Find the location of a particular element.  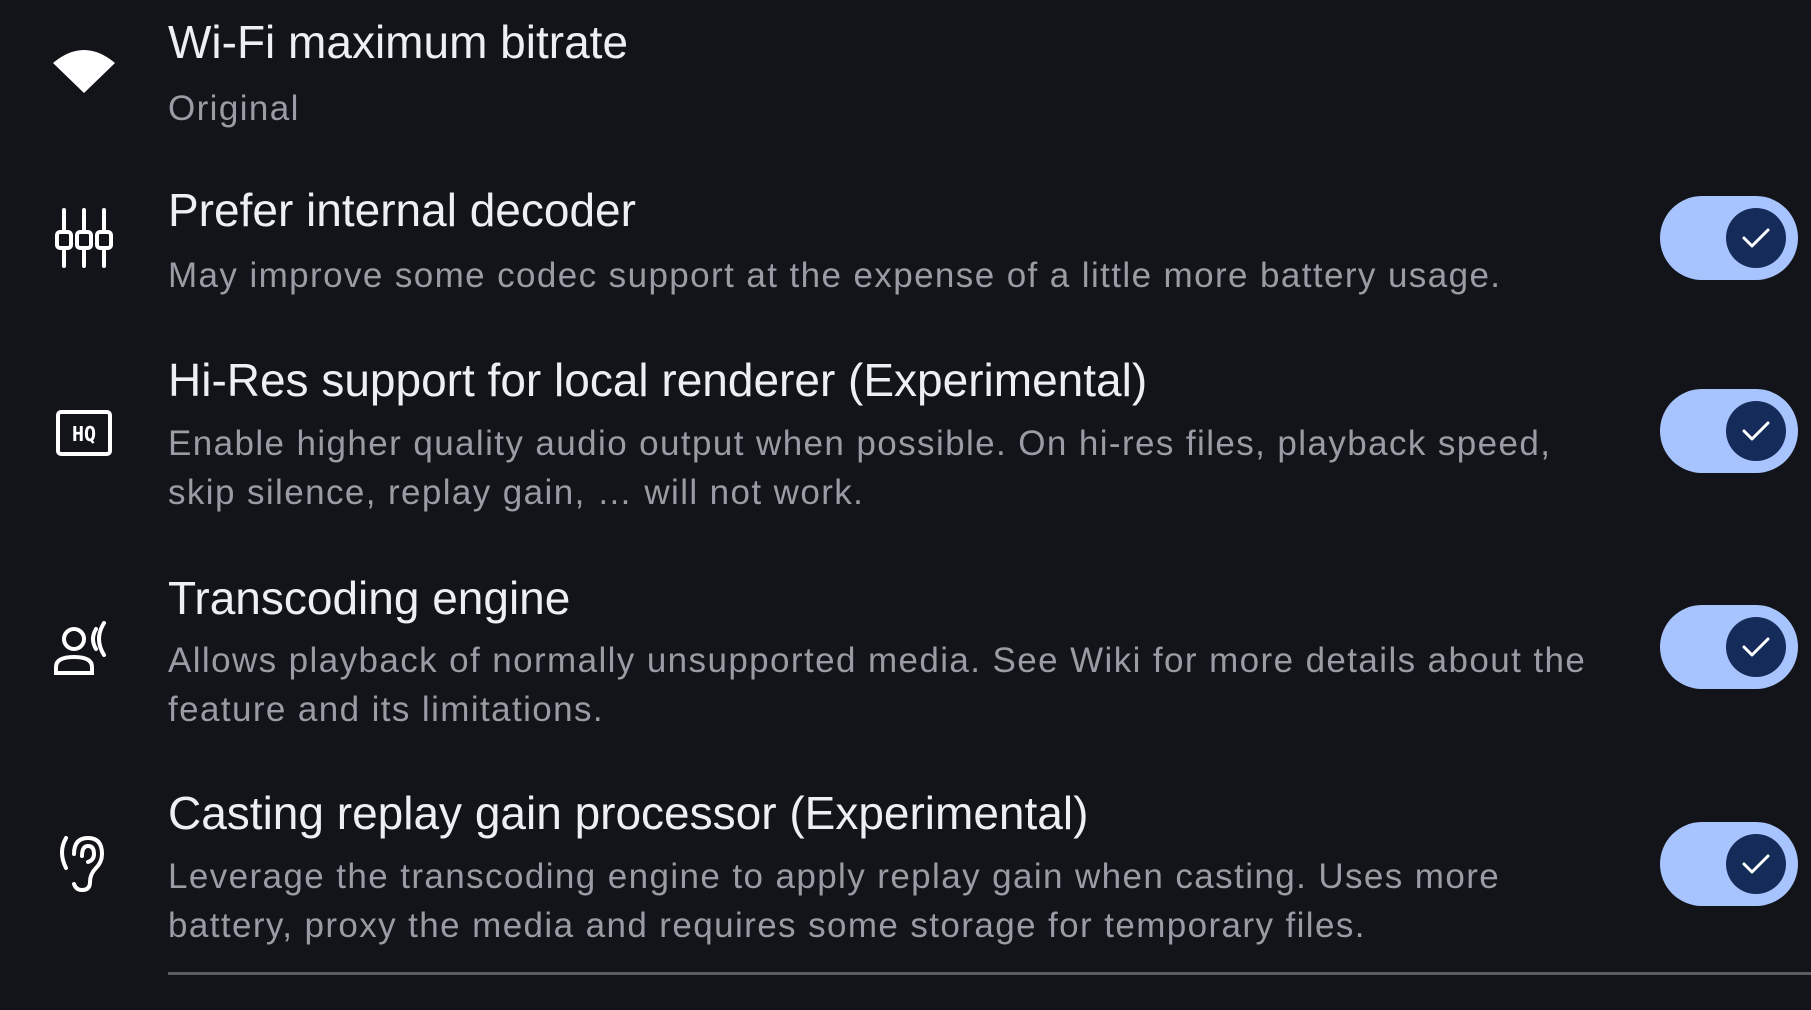

setting-summary: Original is located at coordinates (234, 108).